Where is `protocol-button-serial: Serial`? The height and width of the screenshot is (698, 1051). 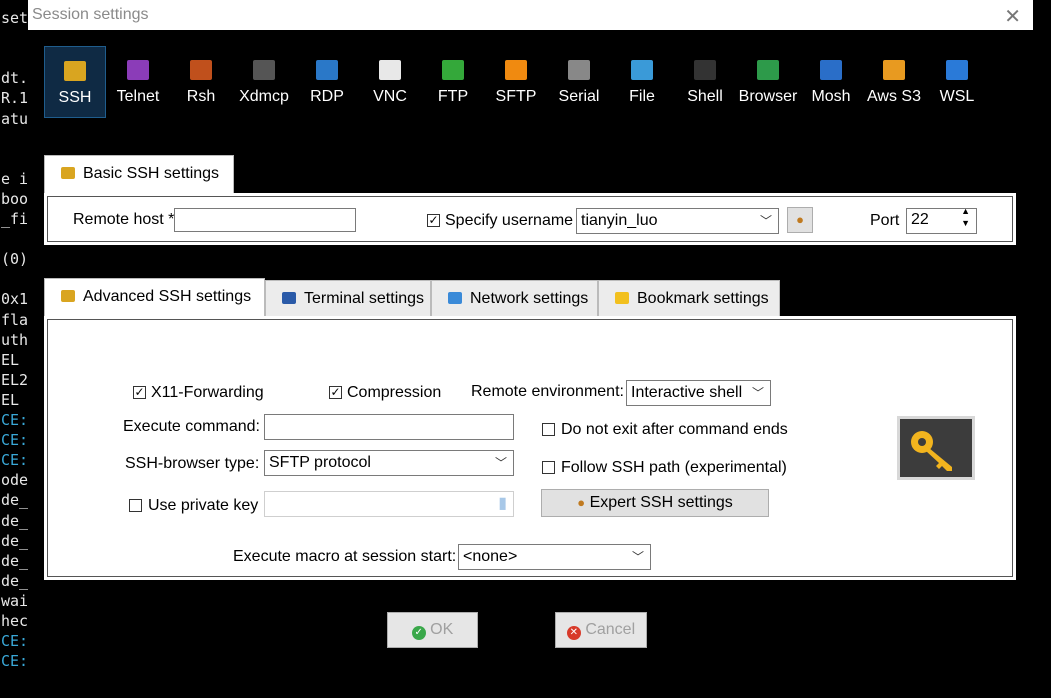
protocol-button-serial: Serial is located at coordinates (579, 82).